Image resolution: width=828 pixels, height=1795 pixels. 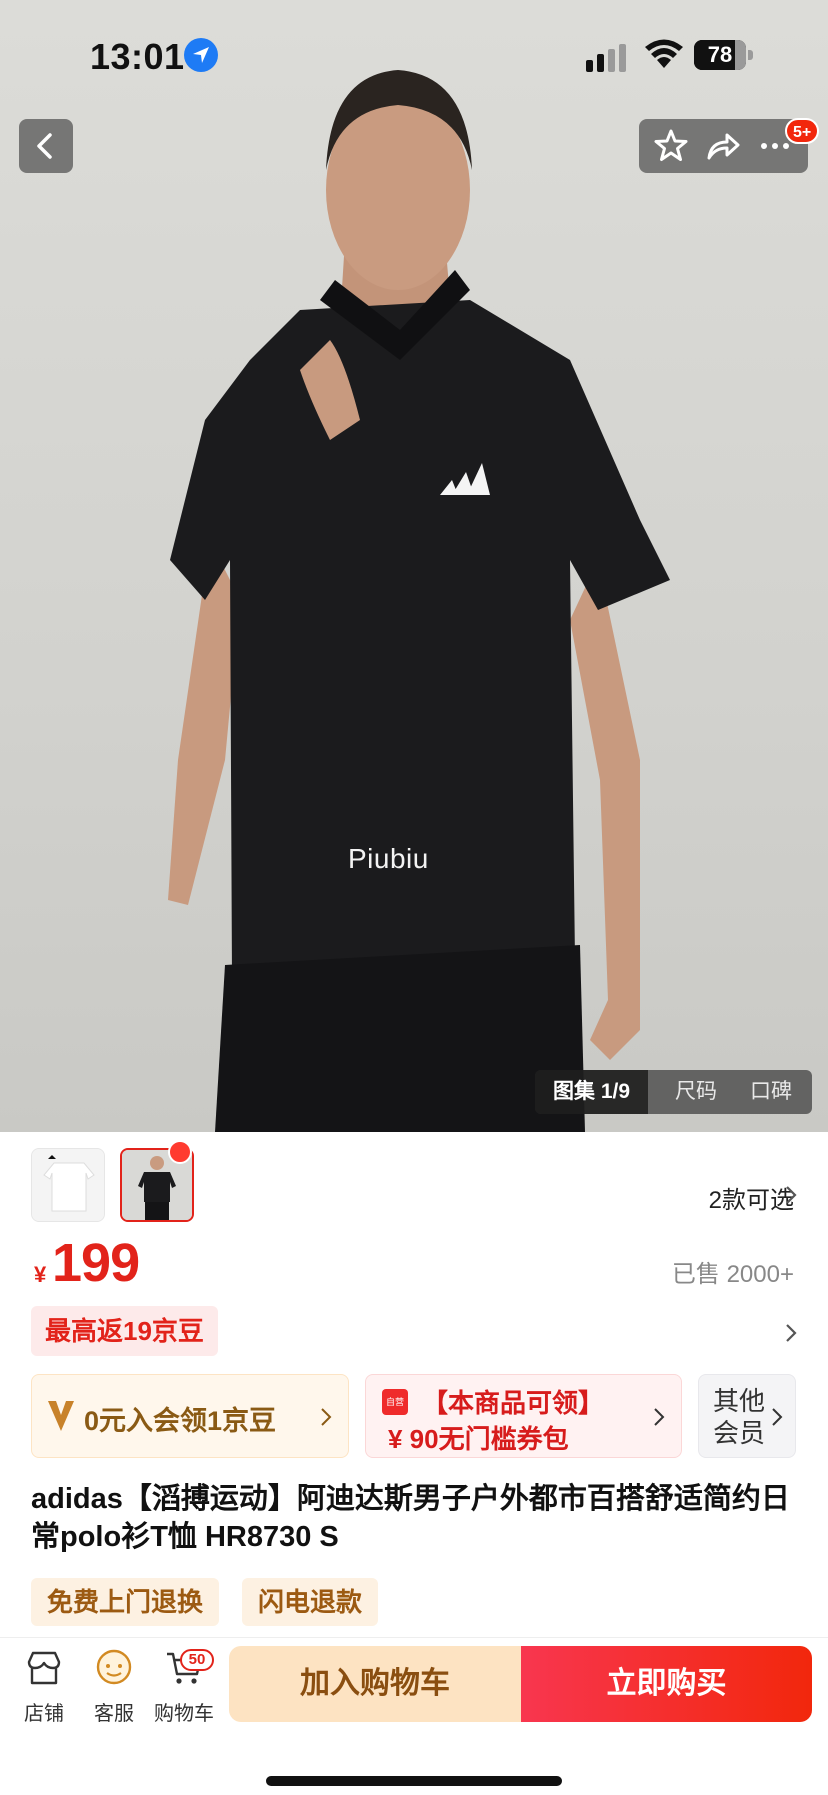 What do you see at coordinates (751, 1197) in the screenshot?
I see `variant-count: 2款可选` at bounding box center [751, 1197].